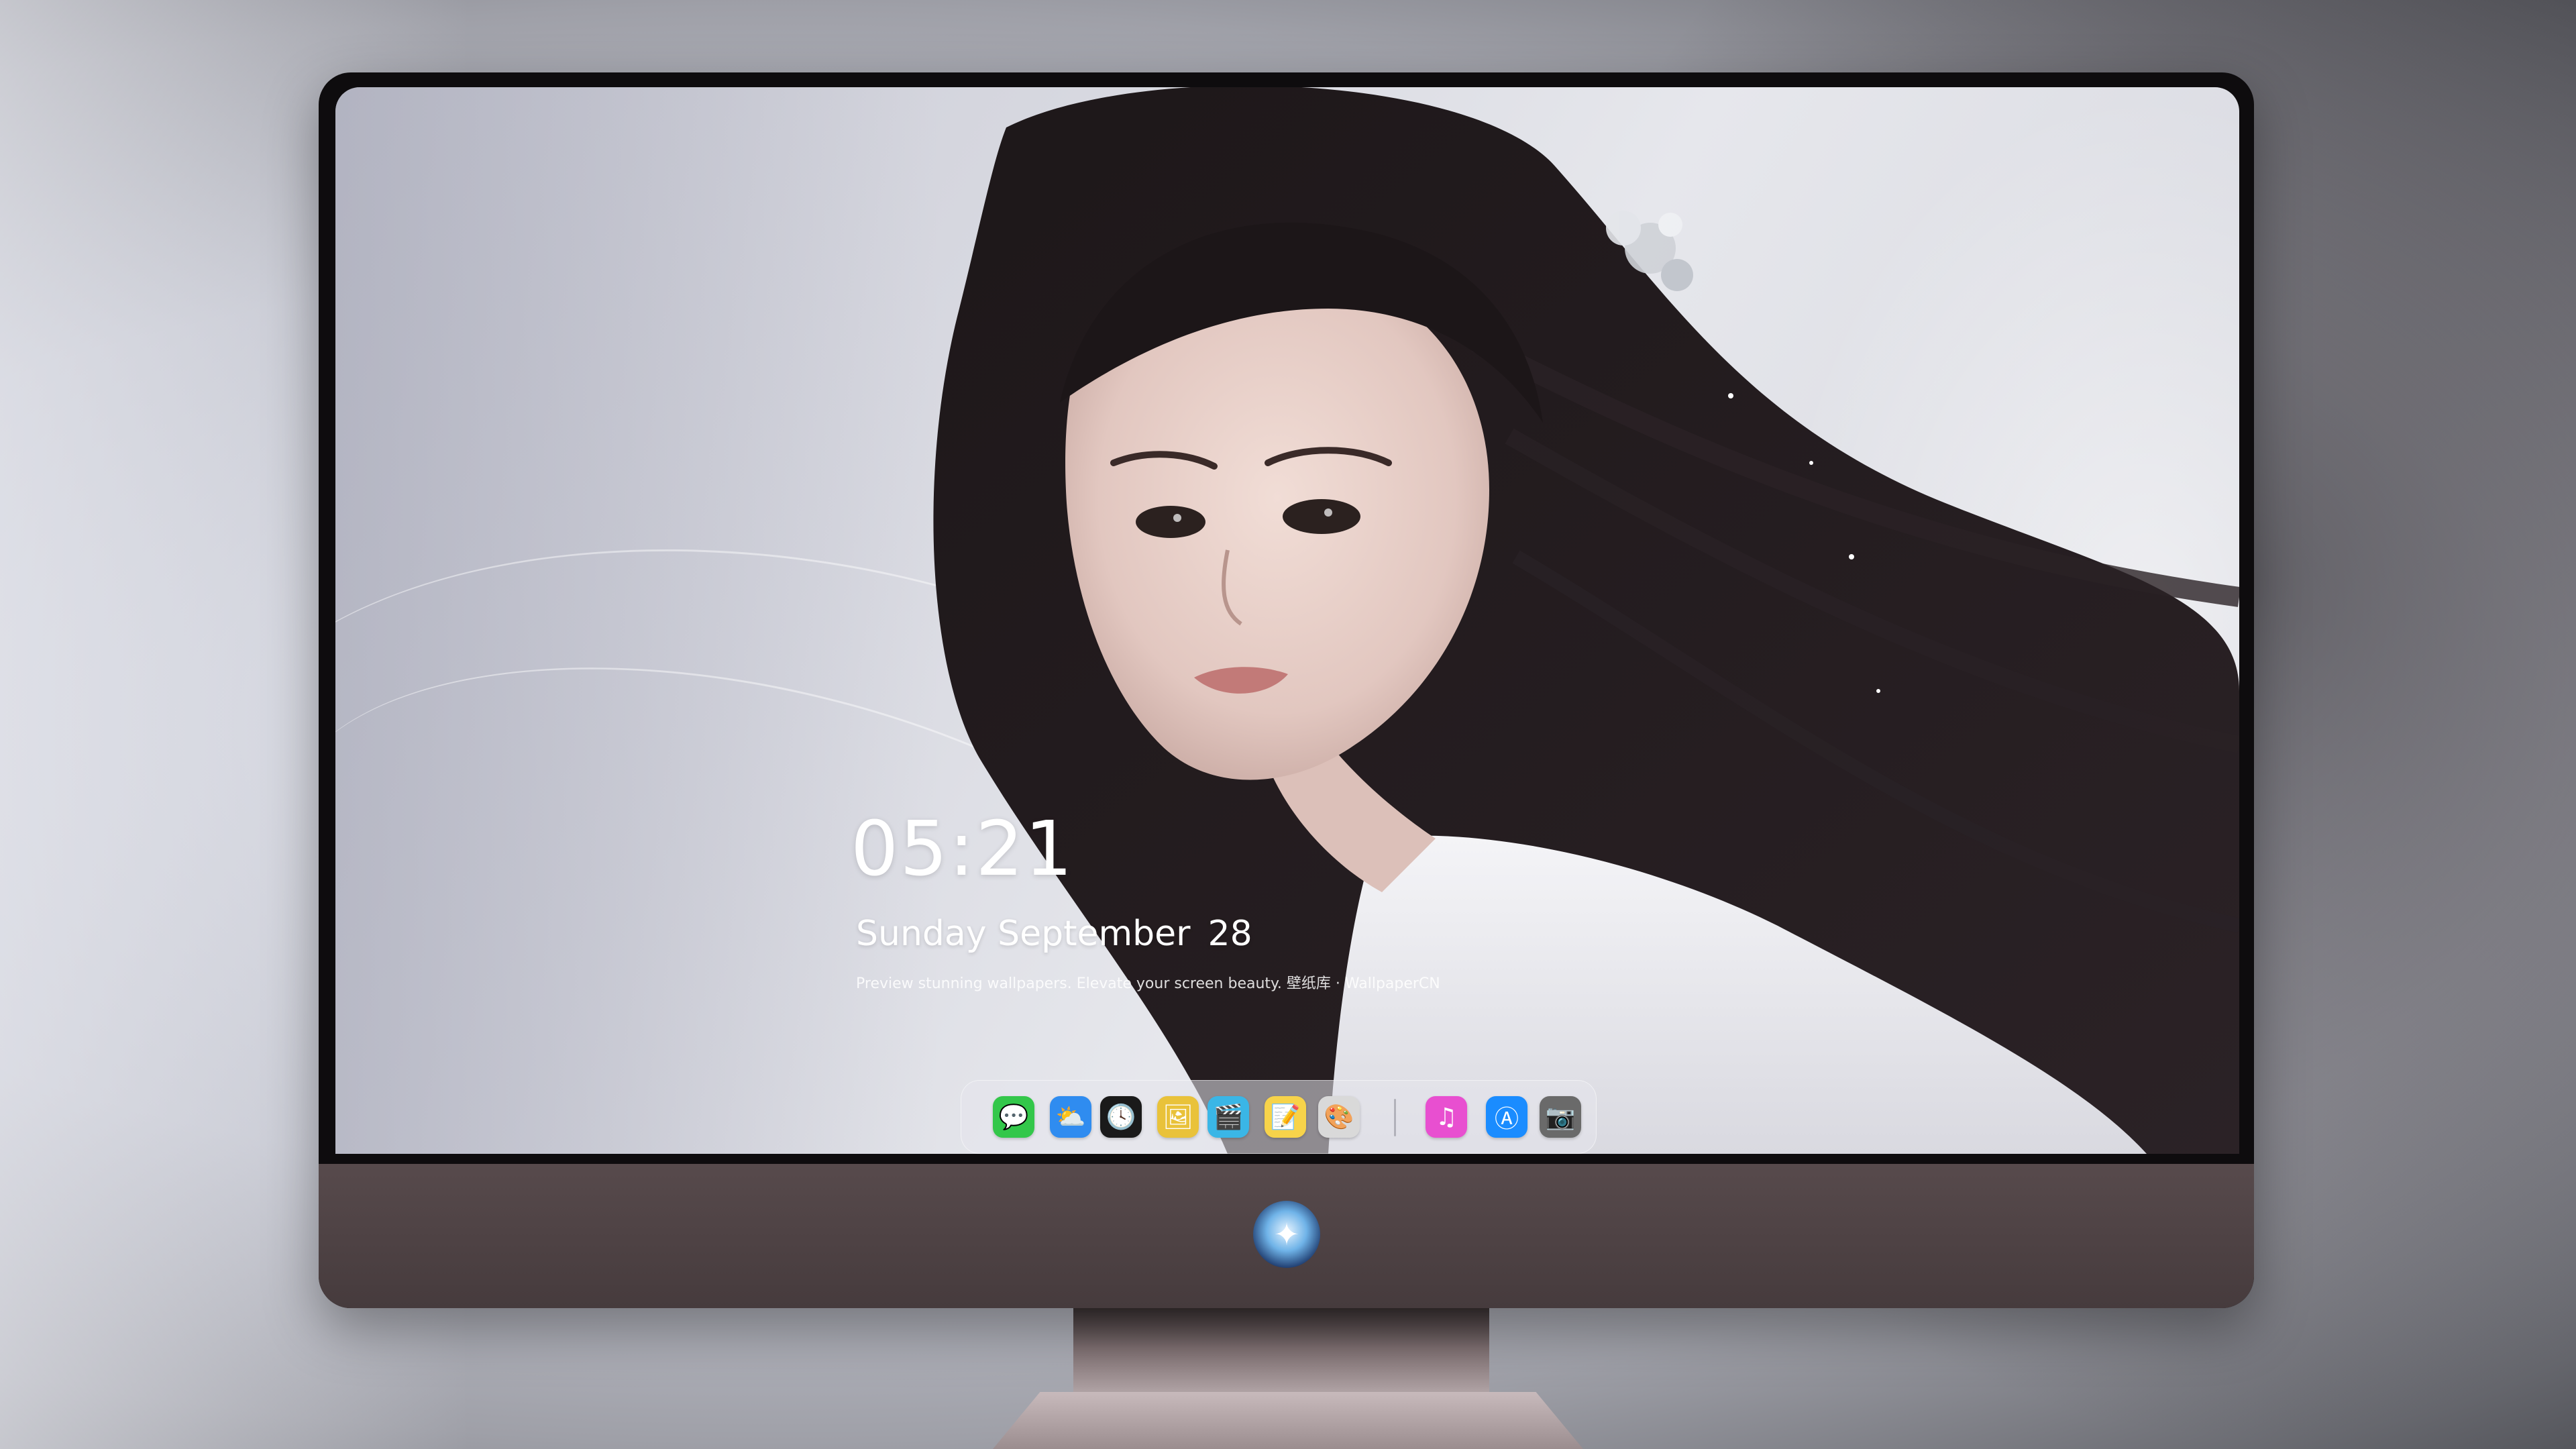 The width and height of the screenshot is (2576, 1449). Describe the element at coordinates (1121, 1117) in the screenshot. I see `clock-icon: 🕓` at that location.